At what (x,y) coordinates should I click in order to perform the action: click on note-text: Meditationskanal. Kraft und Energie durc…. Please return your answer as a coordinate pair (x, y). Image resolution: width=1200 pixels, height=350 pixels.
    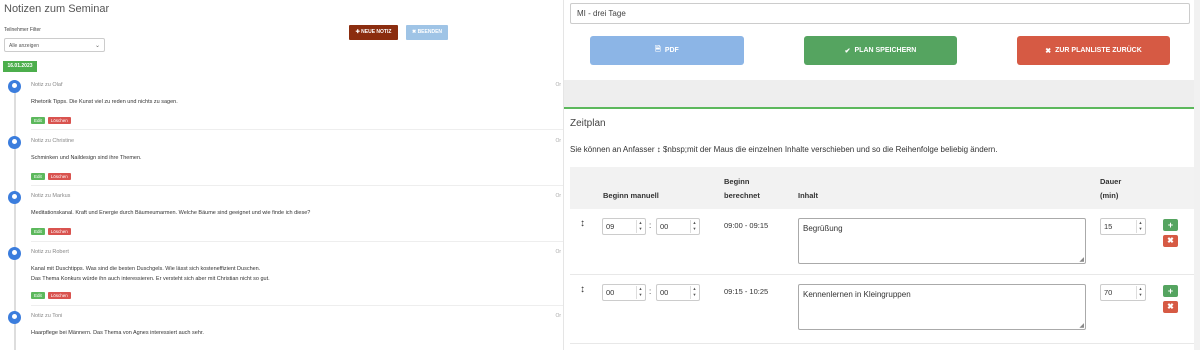
    Looking at the image, I should click on (171, 213).